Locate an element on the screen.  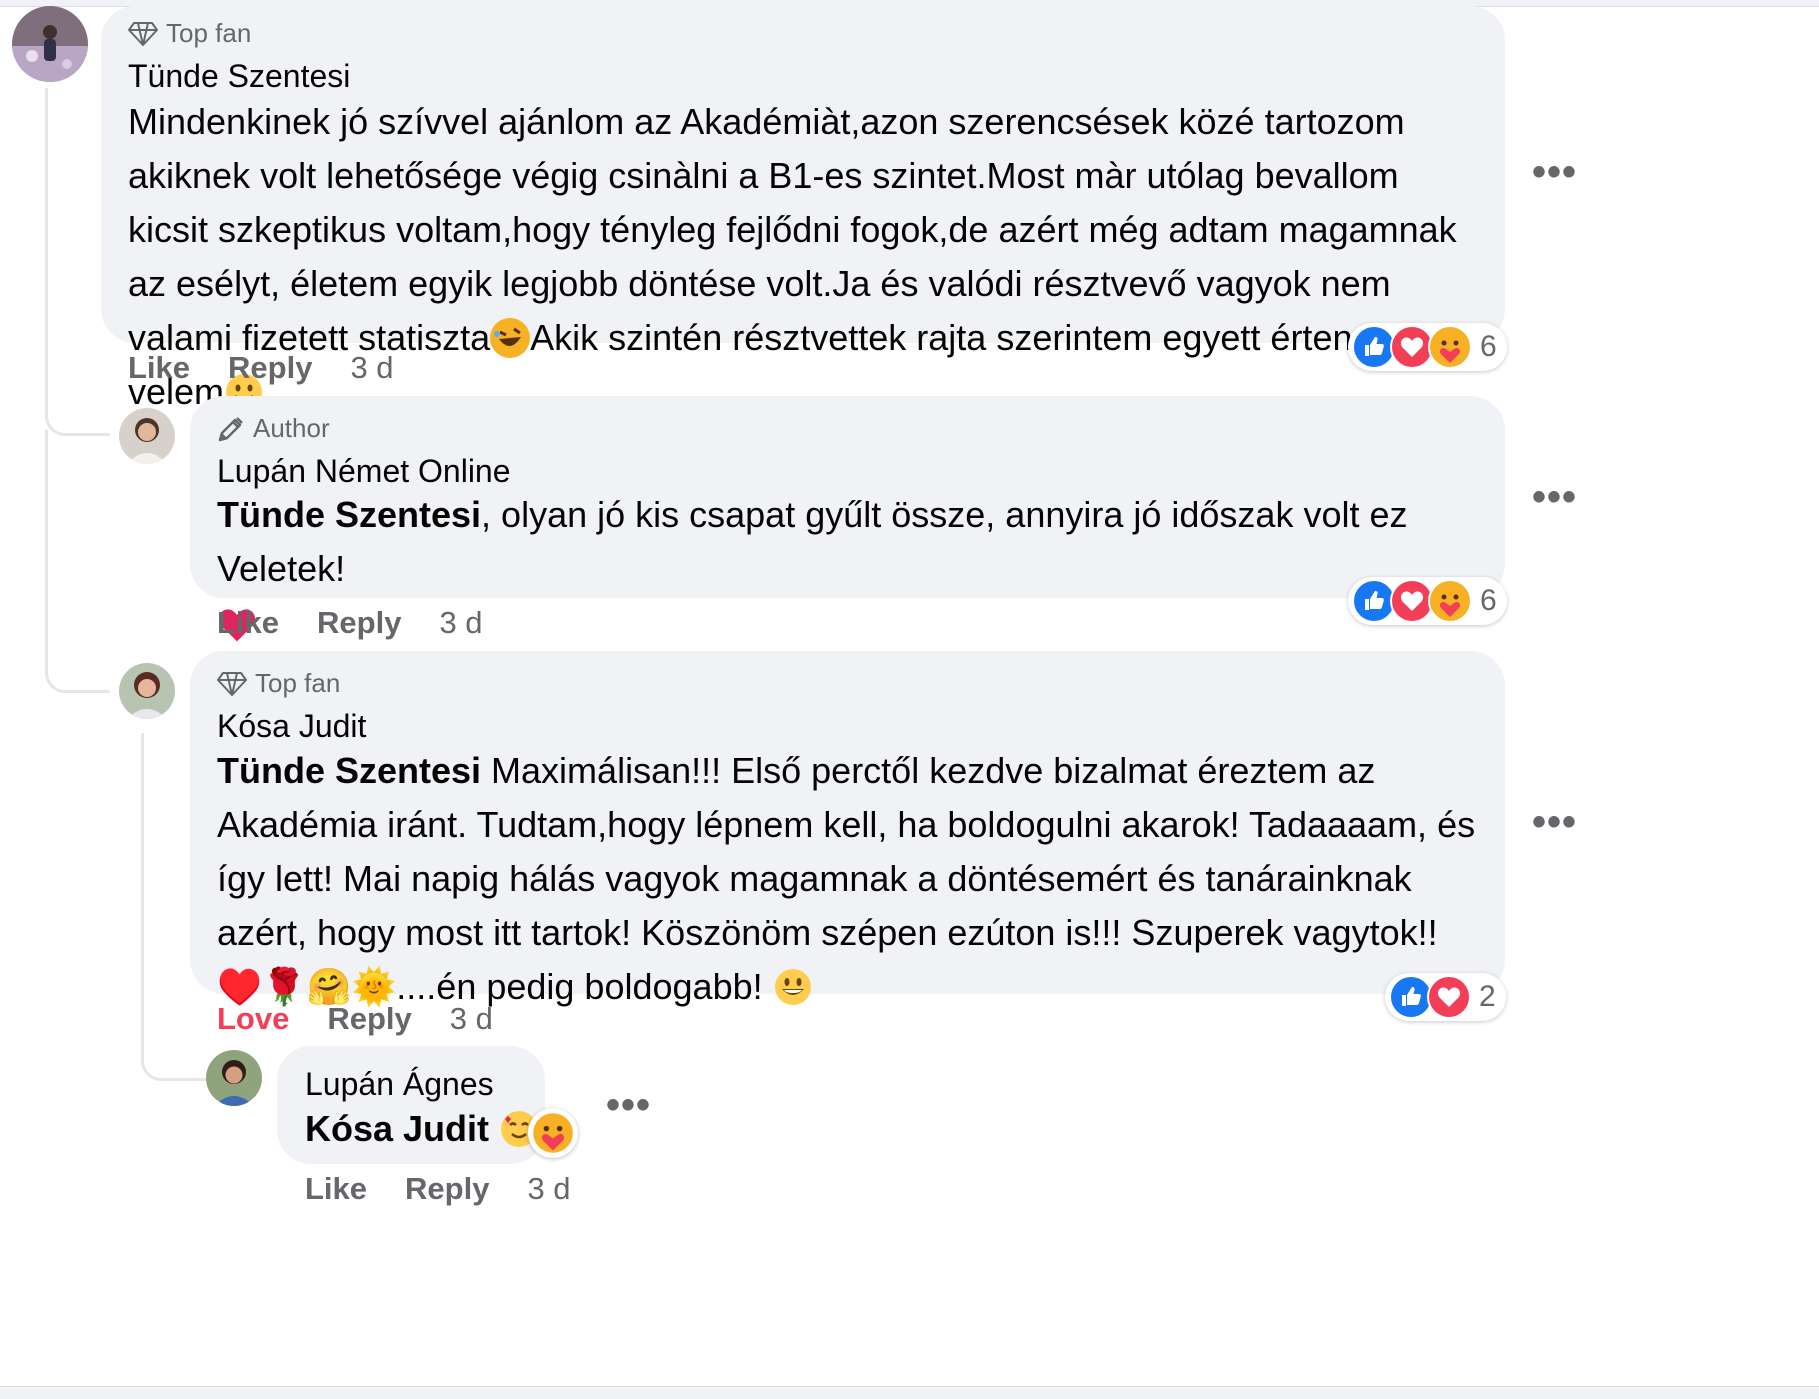
love-reaction-icon is located at coordinates (1449, 997).